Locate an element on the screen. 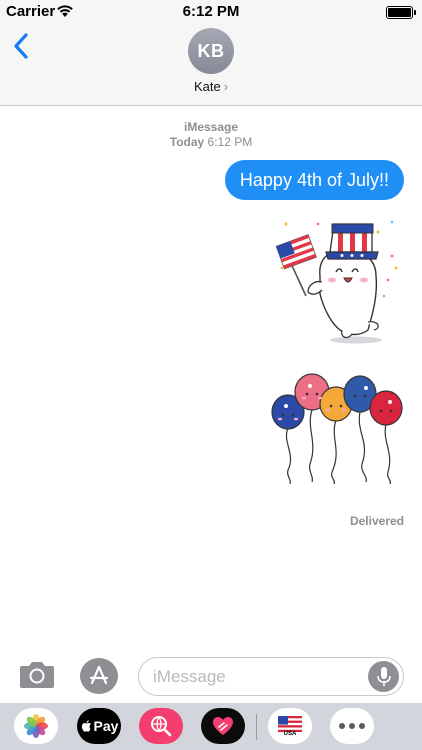 The width and height of the screenshot is (422, 750). status-bar: Carrier 6:12 PM is located at coordinates (211, 12).